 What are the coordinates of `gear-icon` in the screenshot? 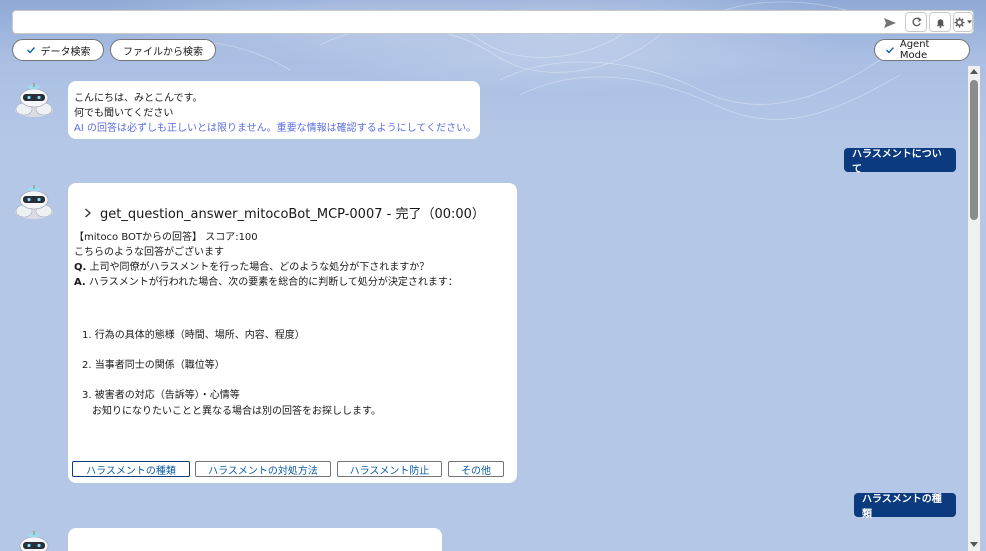 It's located at (959, 22).